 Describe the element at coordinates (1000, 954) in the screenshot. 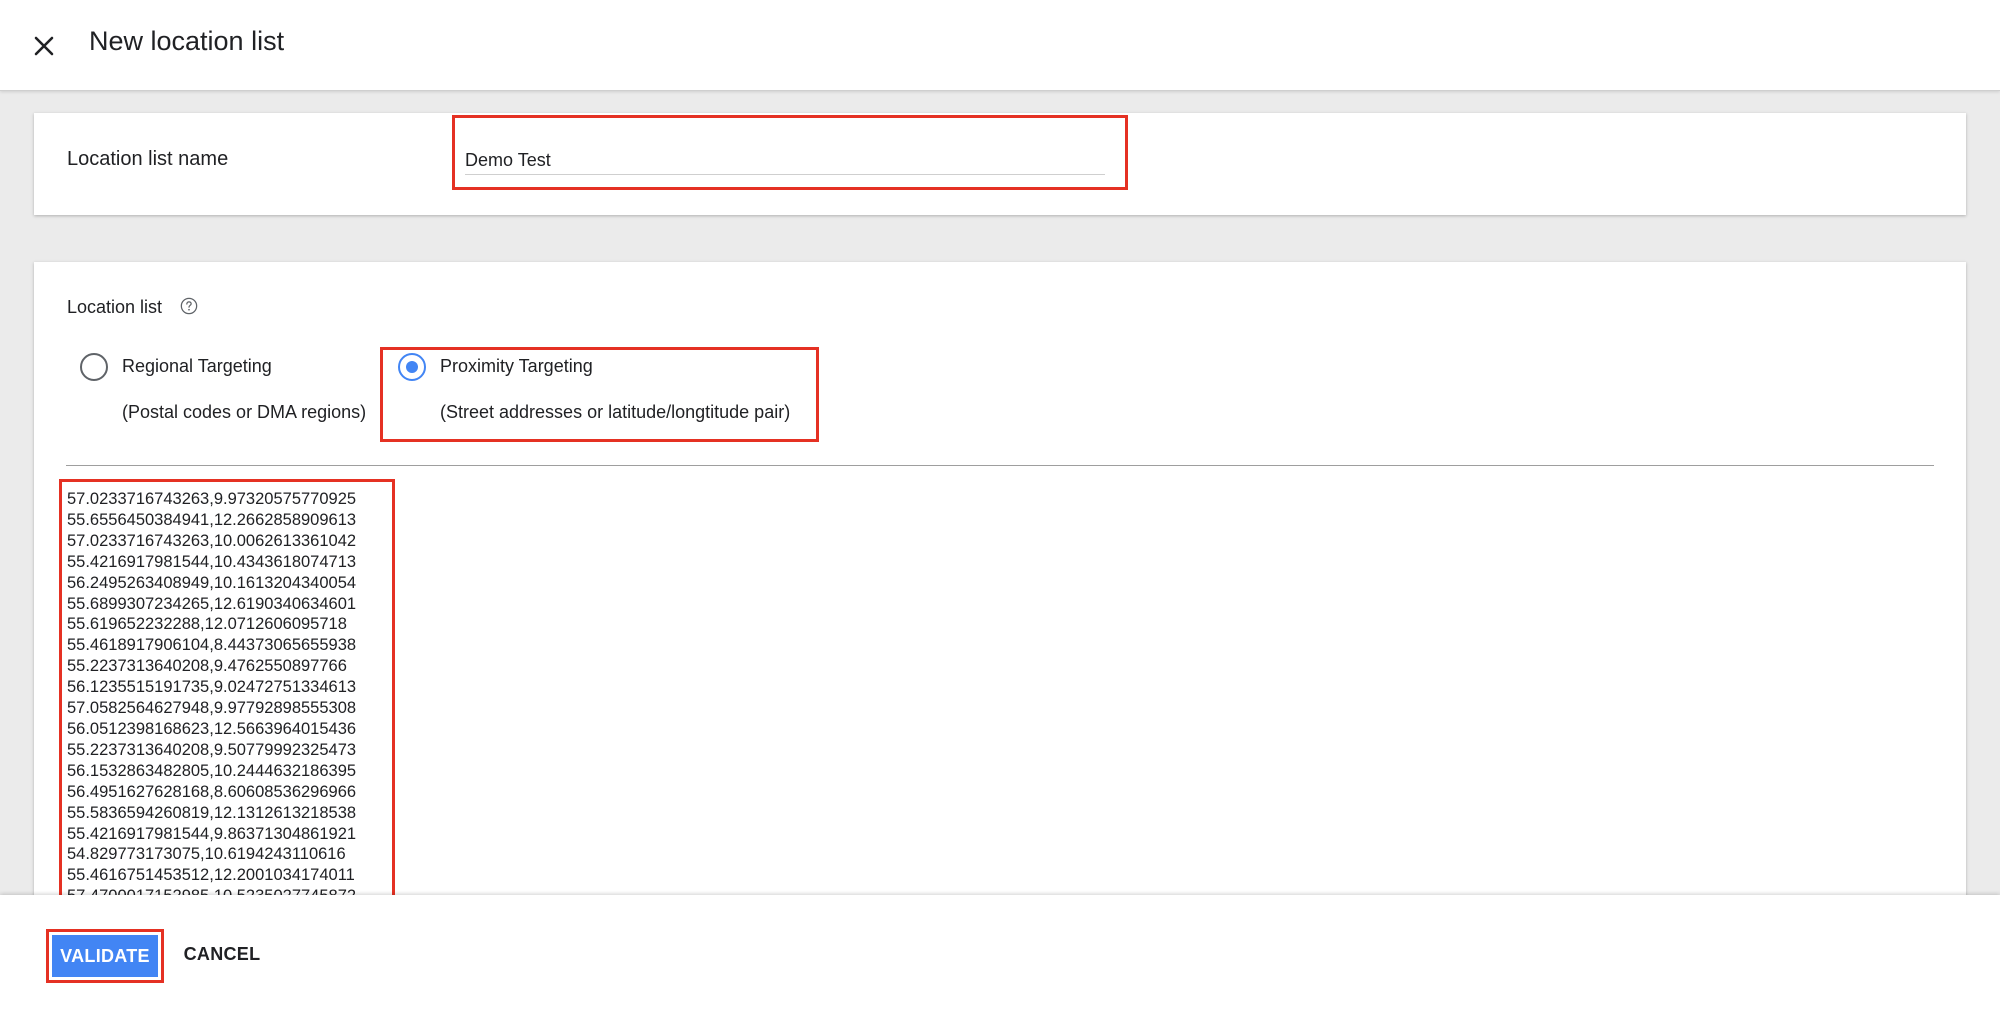

I see `dialog-footer` at that location.